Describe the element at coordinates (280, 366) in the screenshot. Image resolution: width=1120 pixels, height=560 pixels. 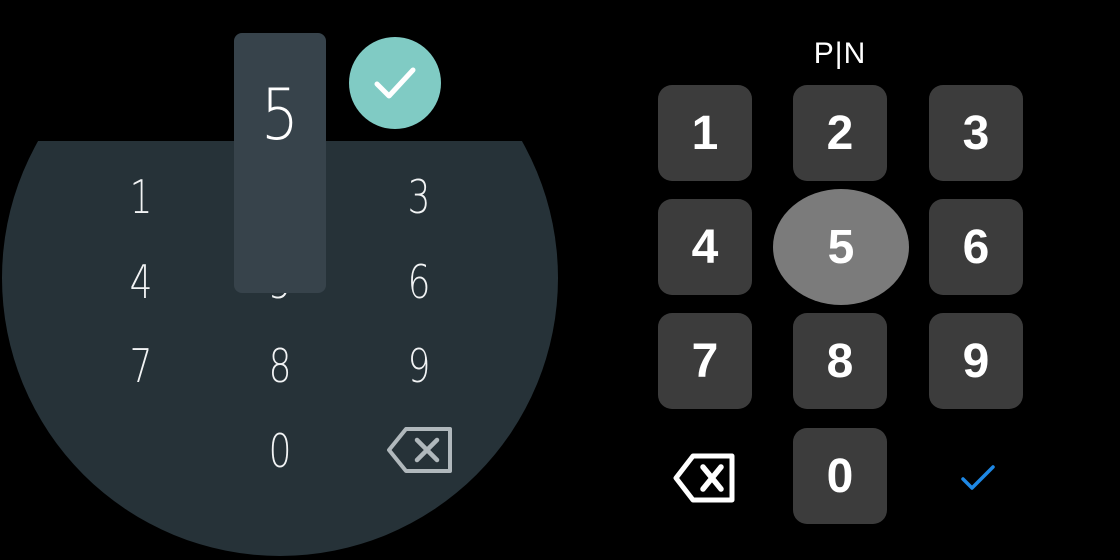
I see `keypad-key-8: 8` at that location.